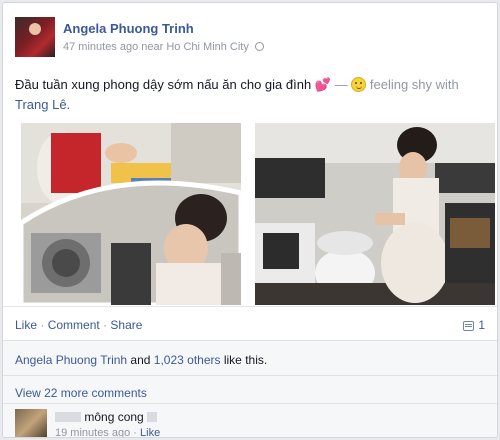  Describe the element at coordinates (71, 360) in the screenshot. I see `liker-name-link: Angela Phuong Trinh` at that location.